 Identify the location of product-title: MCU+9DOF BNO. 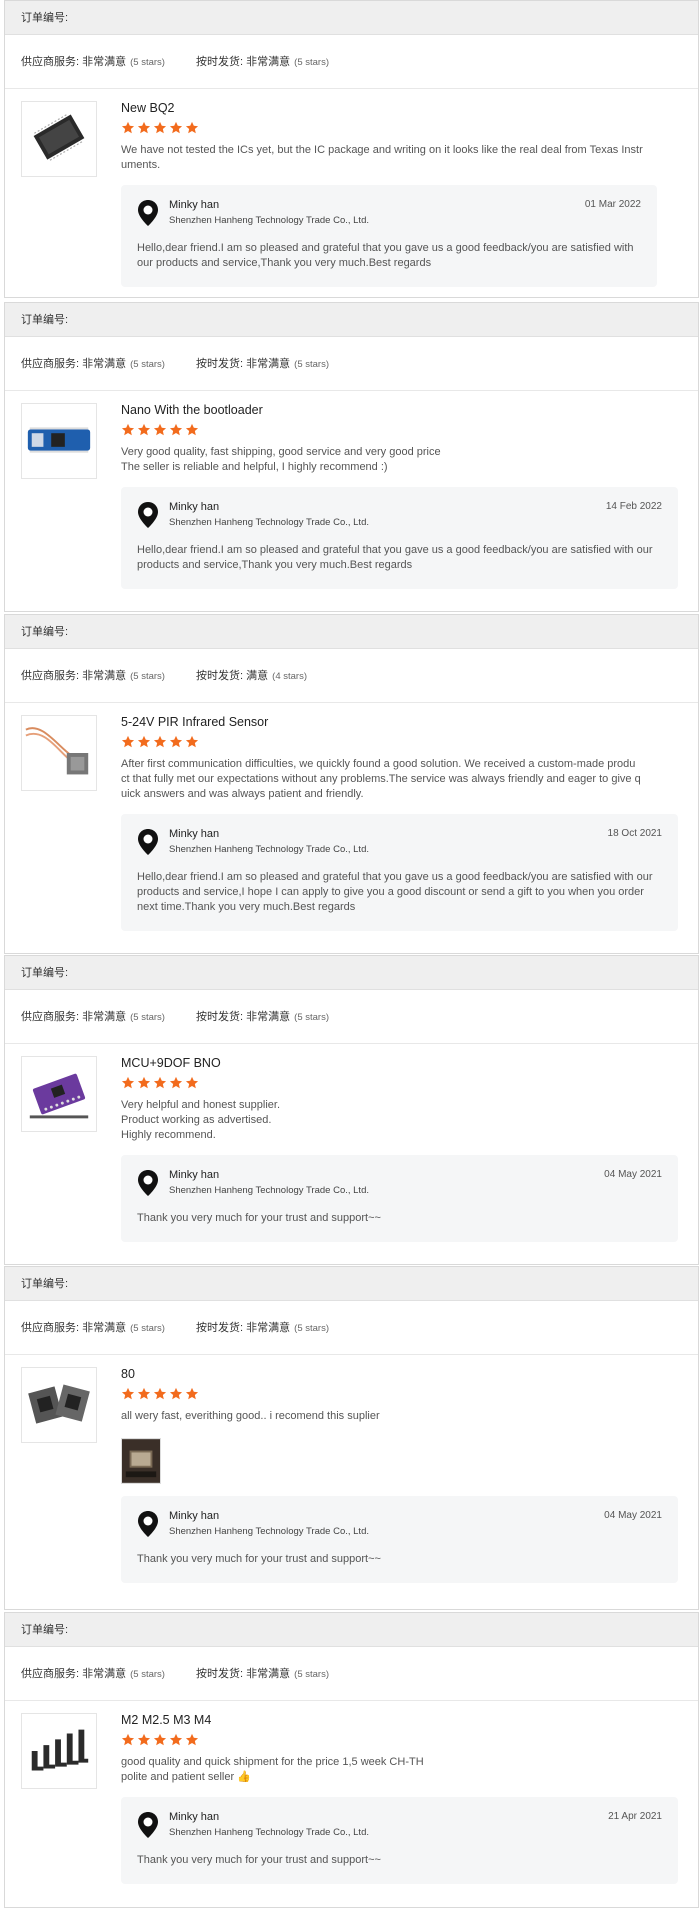
(399, 1063).